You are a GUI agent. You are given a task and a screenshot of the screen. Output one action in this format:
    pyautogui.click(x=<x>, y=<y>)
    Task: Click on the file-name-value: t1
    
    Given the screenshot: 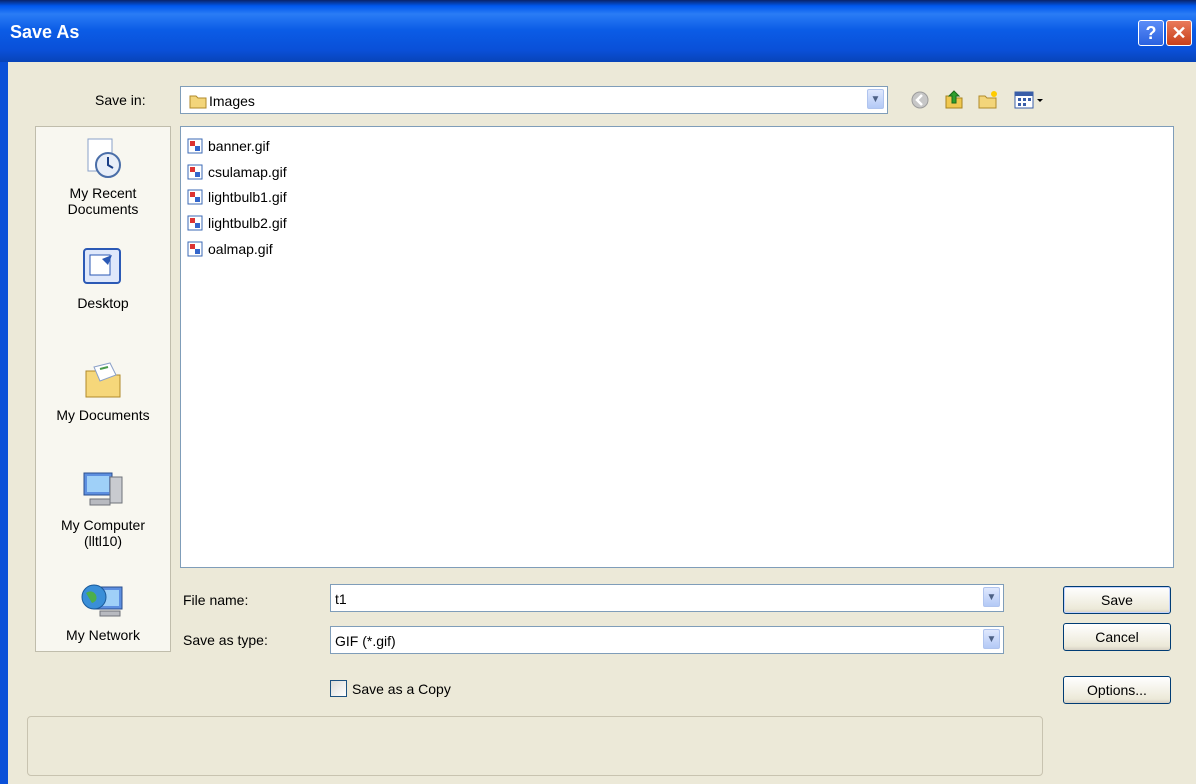 What is the action you would take?
    pyautogui.click(x=341, y=599)
    